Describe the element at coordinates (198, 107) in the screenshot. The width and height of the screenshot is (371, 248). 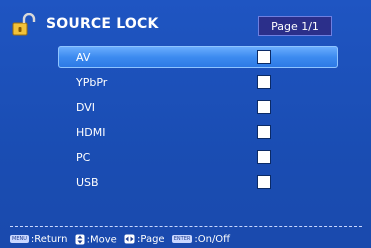
I see `source-item-dvi: DVI` at that location.